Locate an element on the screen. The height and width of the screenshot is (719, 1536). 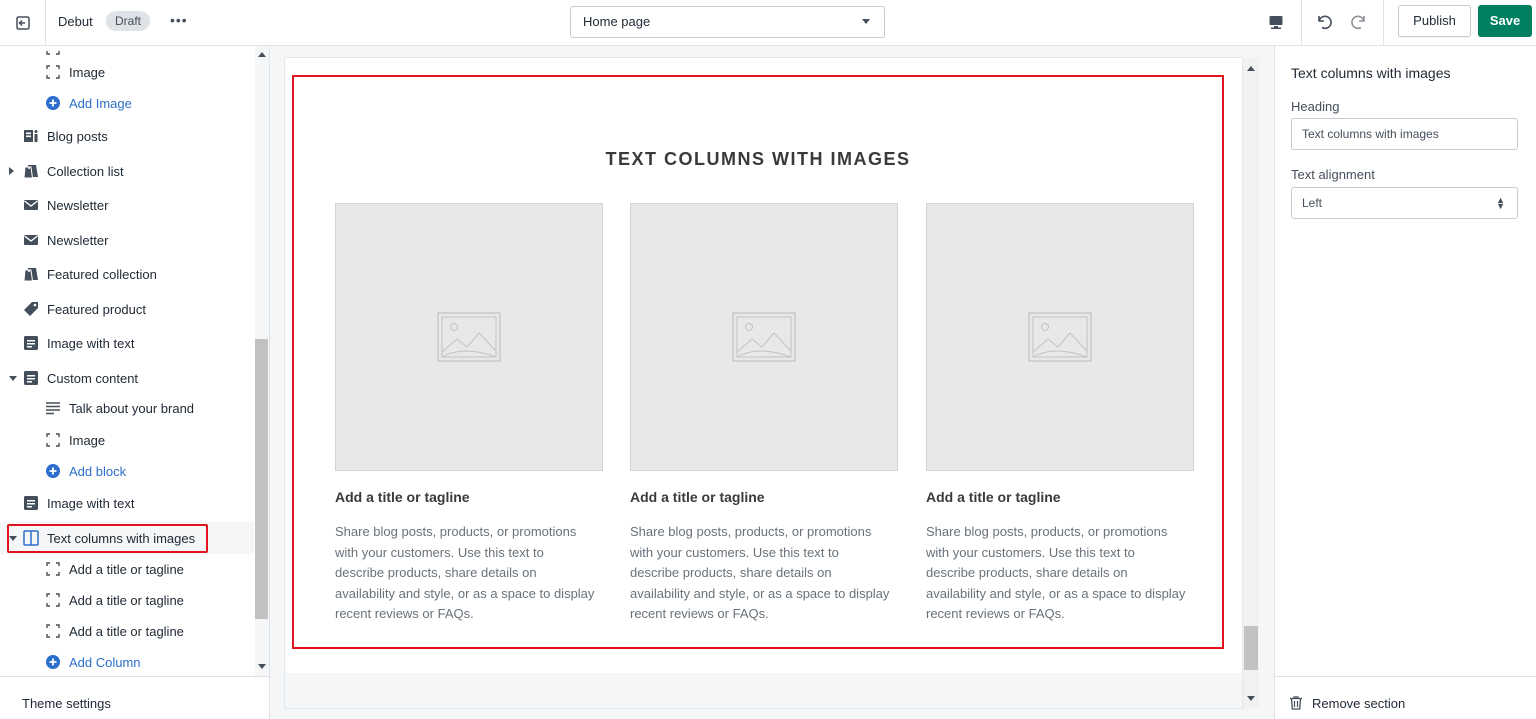
heading-input: Text columns with images is located at coordinates (1404, 134).